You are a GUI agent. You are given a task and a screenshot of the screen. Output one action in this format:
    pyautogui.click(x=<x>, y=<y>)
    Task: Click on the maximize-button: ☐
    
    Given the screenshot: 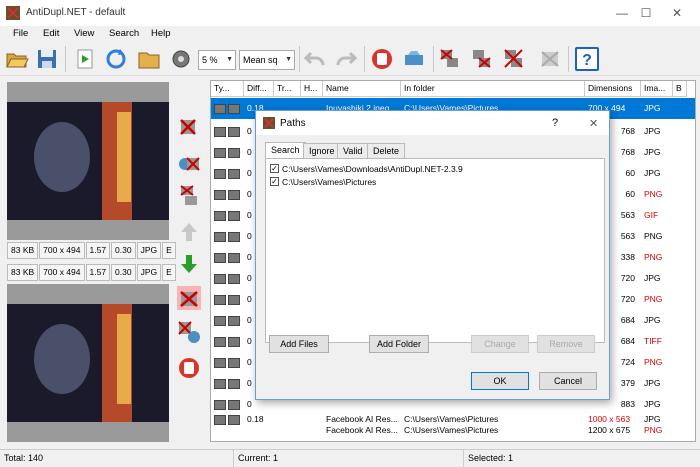 What is the action you would take?
    pyautogui.click(x=646, y=13)
    